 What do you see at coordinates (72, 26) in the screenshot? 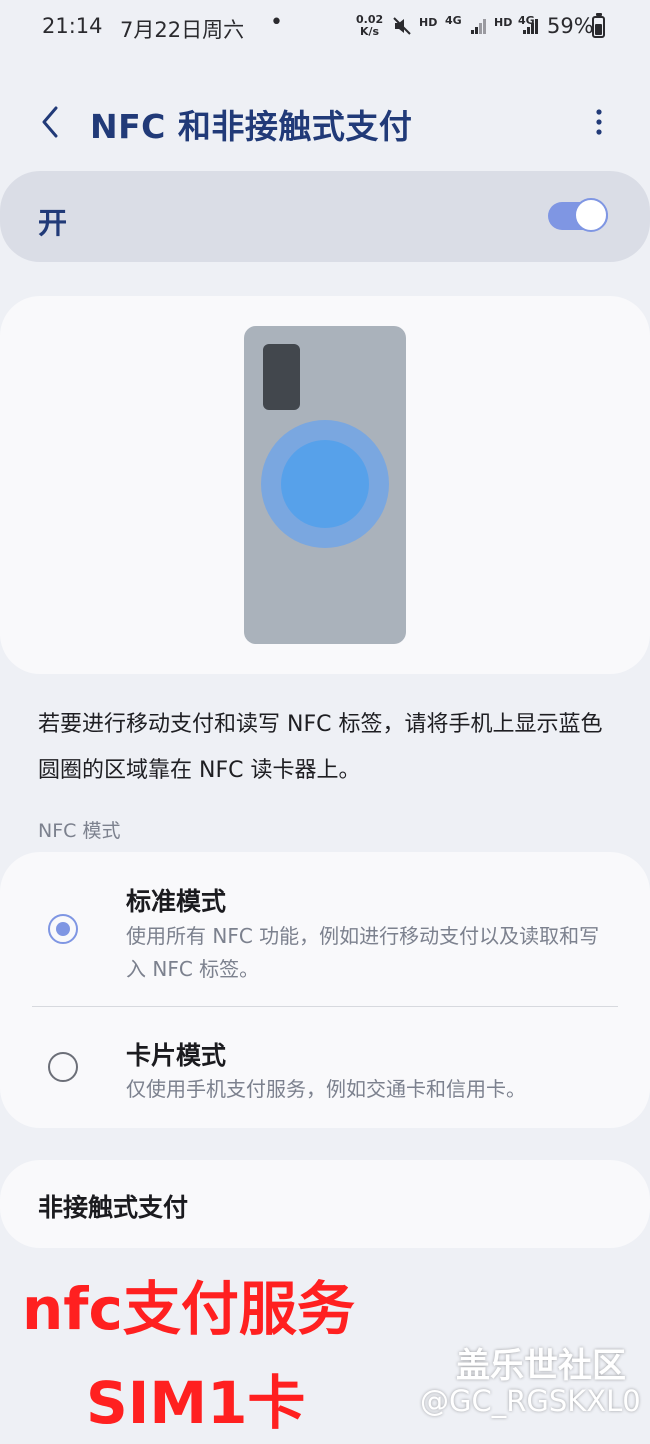
I see `status-time: 21:14` at bounding box center [72, 26].